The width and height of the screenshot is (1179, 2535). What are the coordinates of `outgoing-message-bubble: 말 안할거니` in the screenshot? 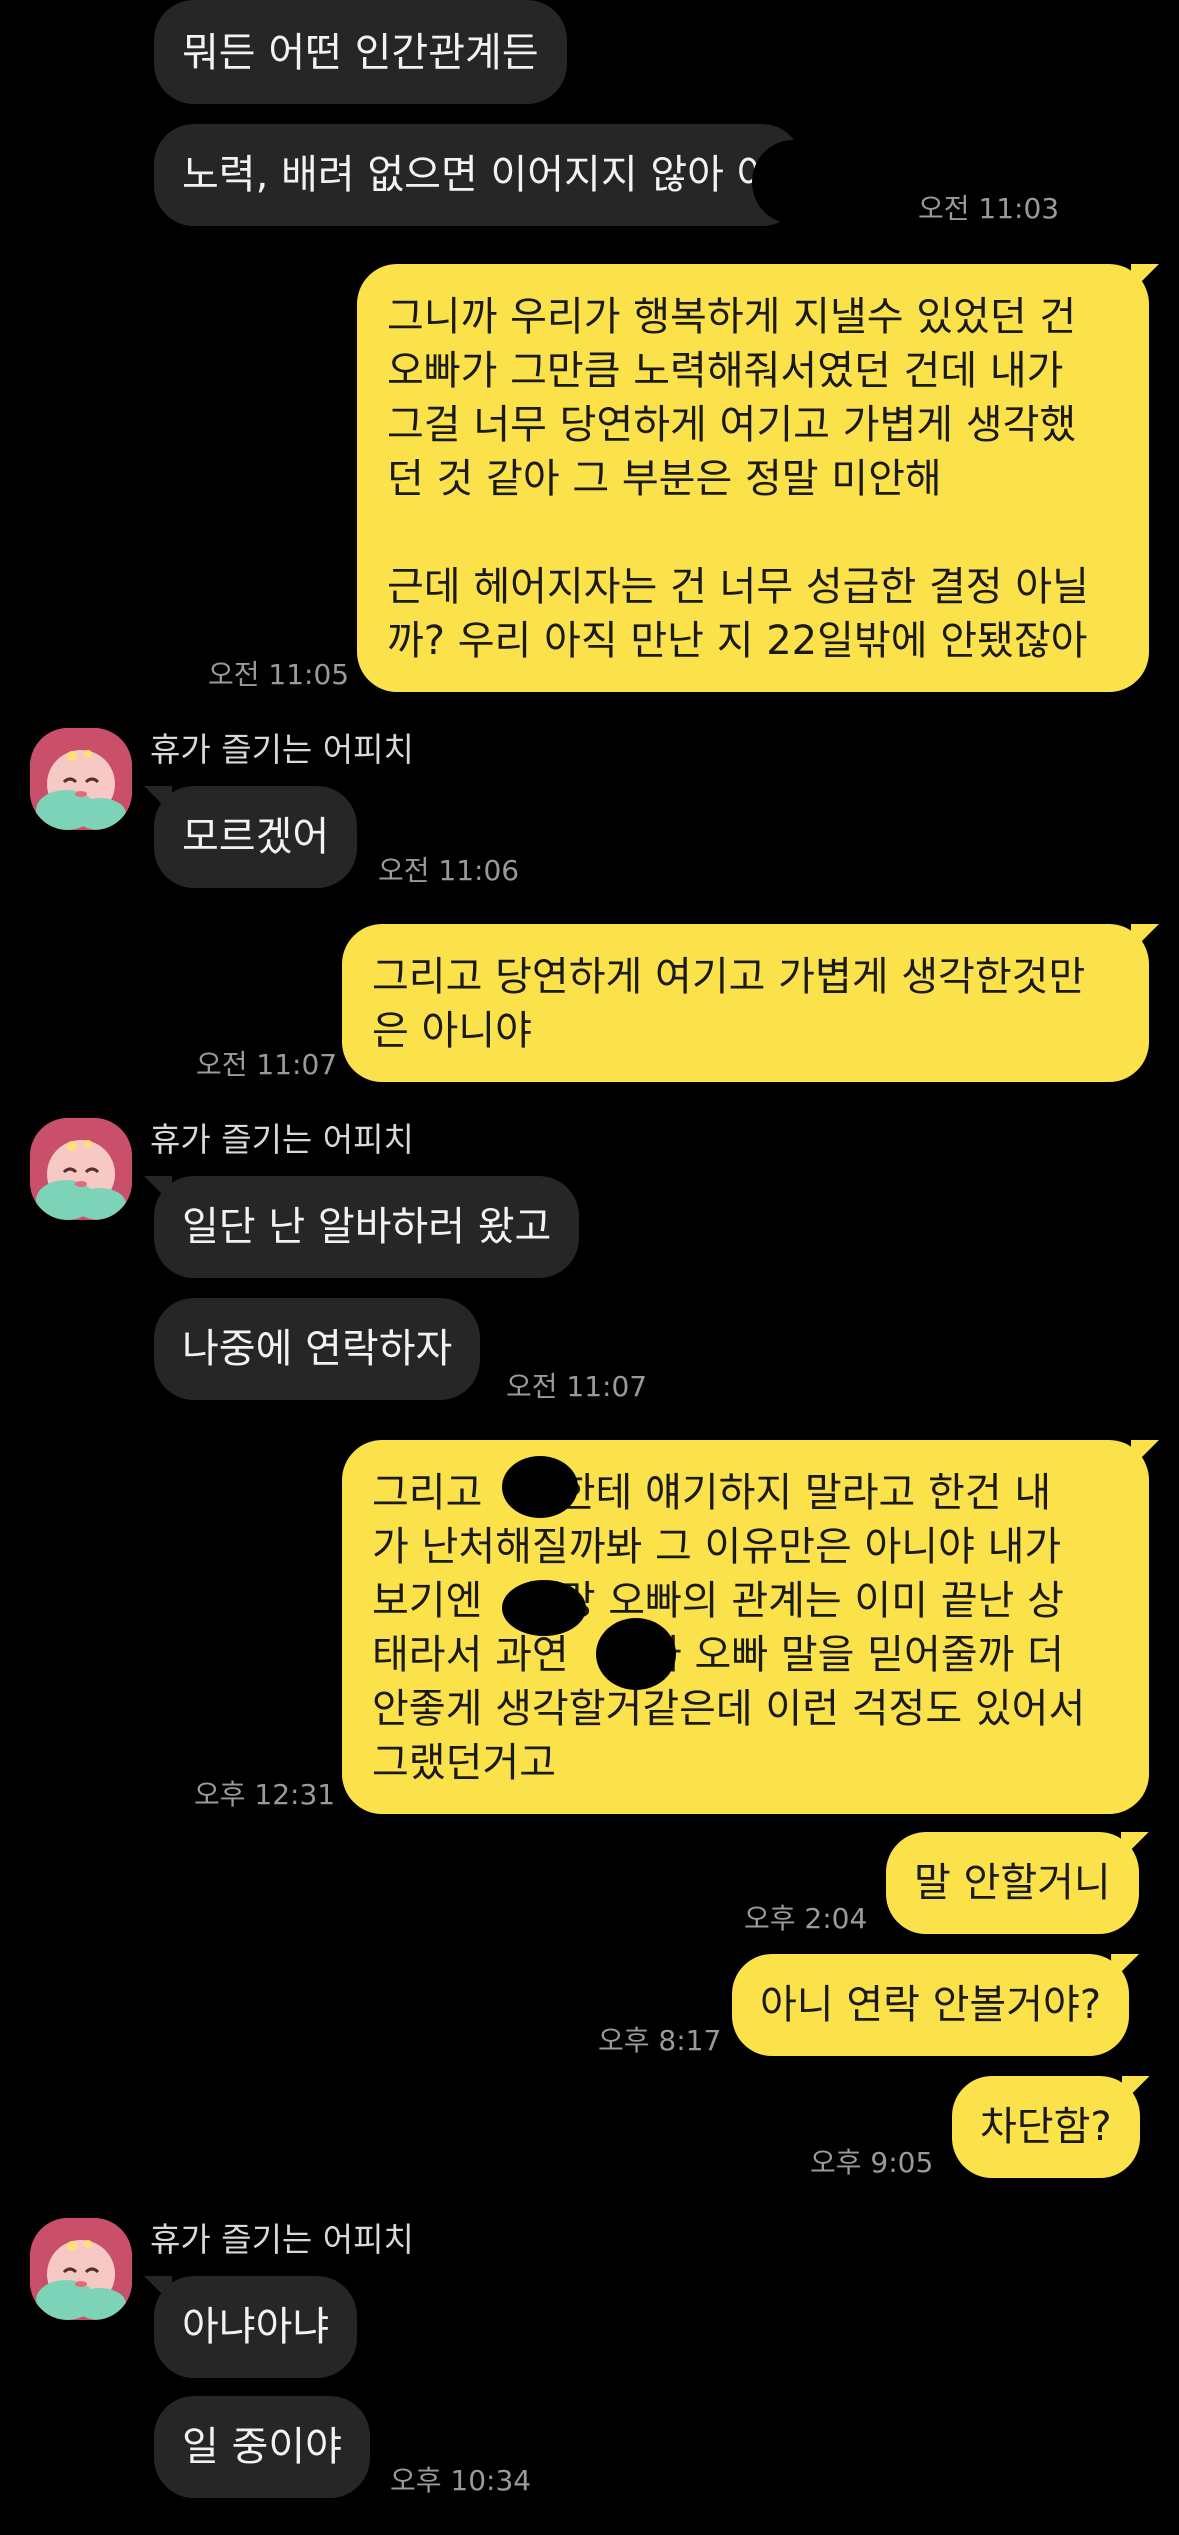 It's located at (1012, 1883).